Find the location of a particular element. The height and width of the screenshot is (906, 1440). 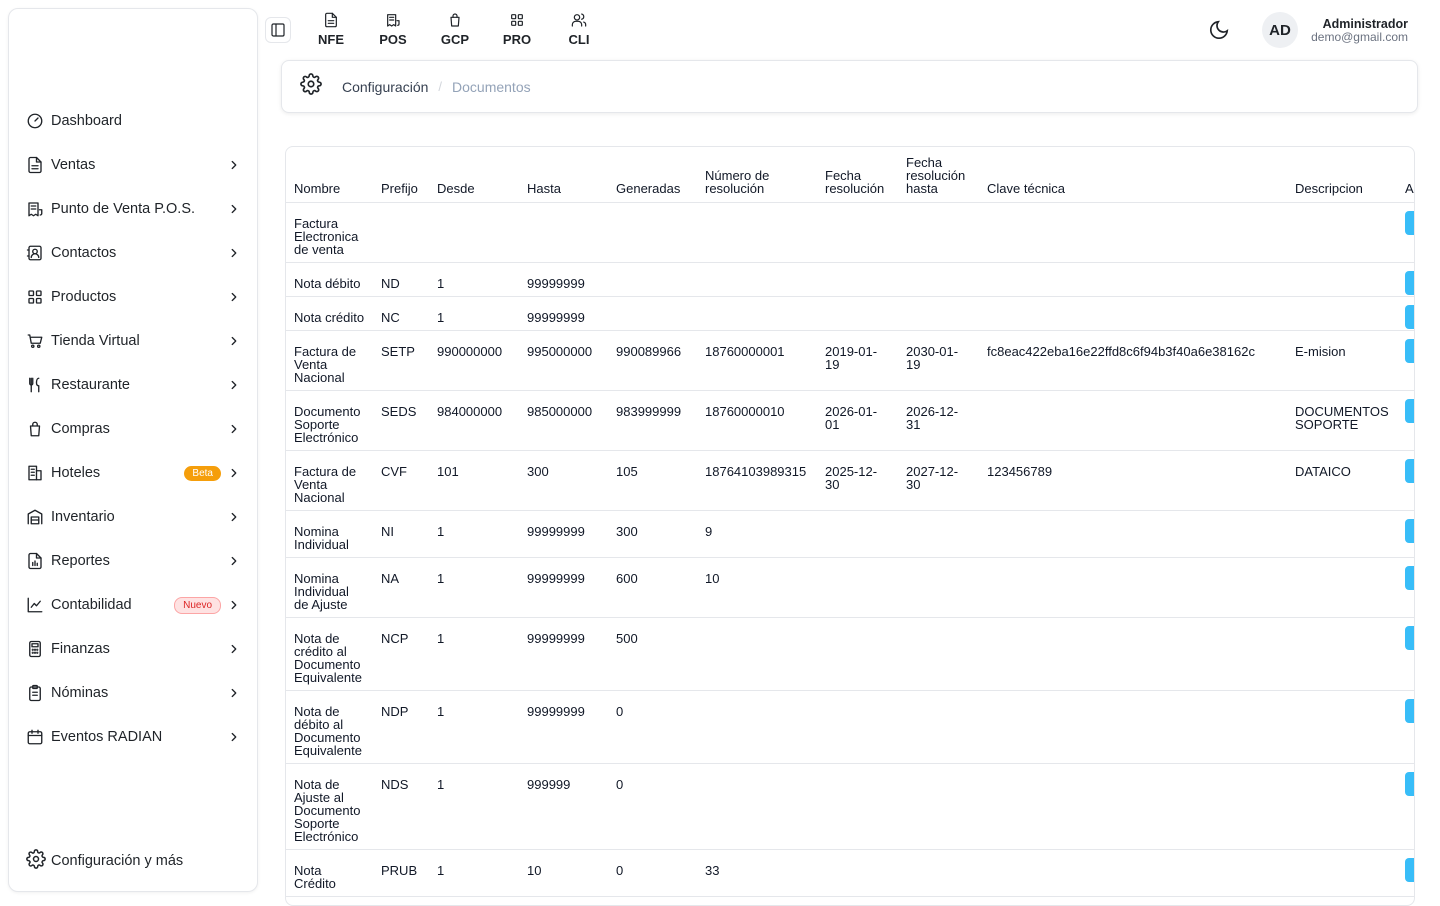

table-cell: 999999 is located at coordinates (563, 806).